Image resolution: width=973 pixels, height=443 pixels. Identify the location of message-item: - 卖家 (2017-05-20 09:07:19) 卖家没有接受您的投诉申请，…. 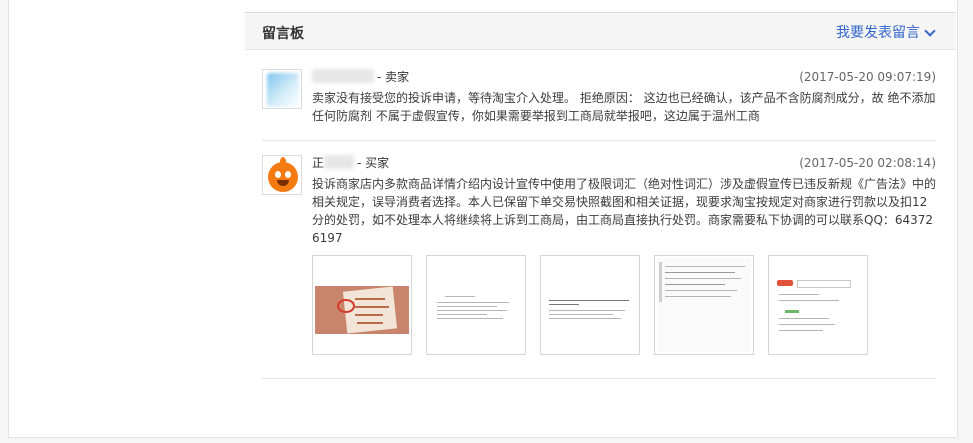
(599, 98).